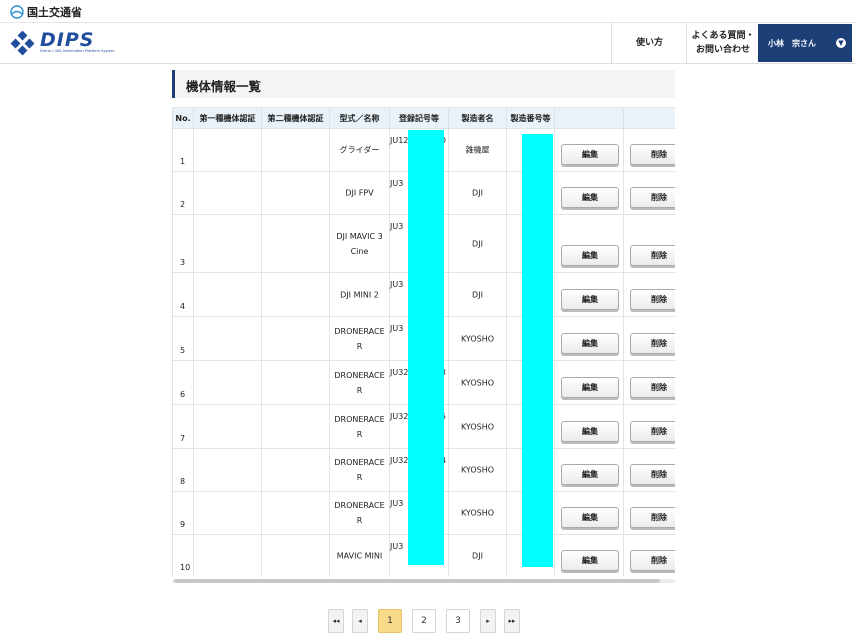 This screenshot has width=855, height=640. What do you see at coordinates (46, 12) in the screenshot?
I see `mlit-logo: 国土交通省` at bounding box center [46, 12].